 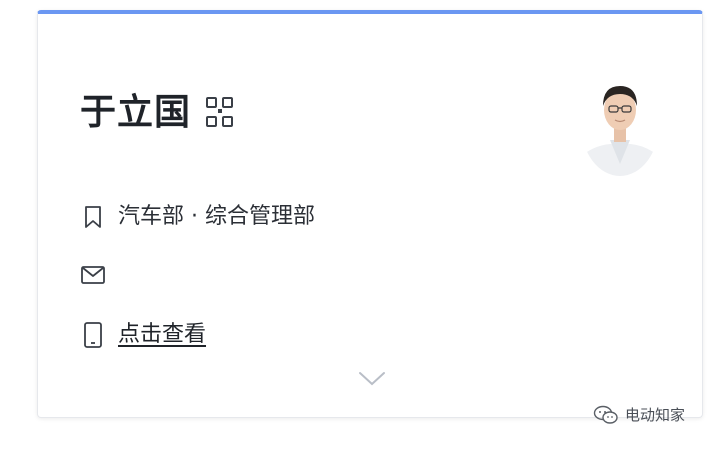 I want to click on department-row: 汽车部 · 综合管理部, so click(x=197, y=217).